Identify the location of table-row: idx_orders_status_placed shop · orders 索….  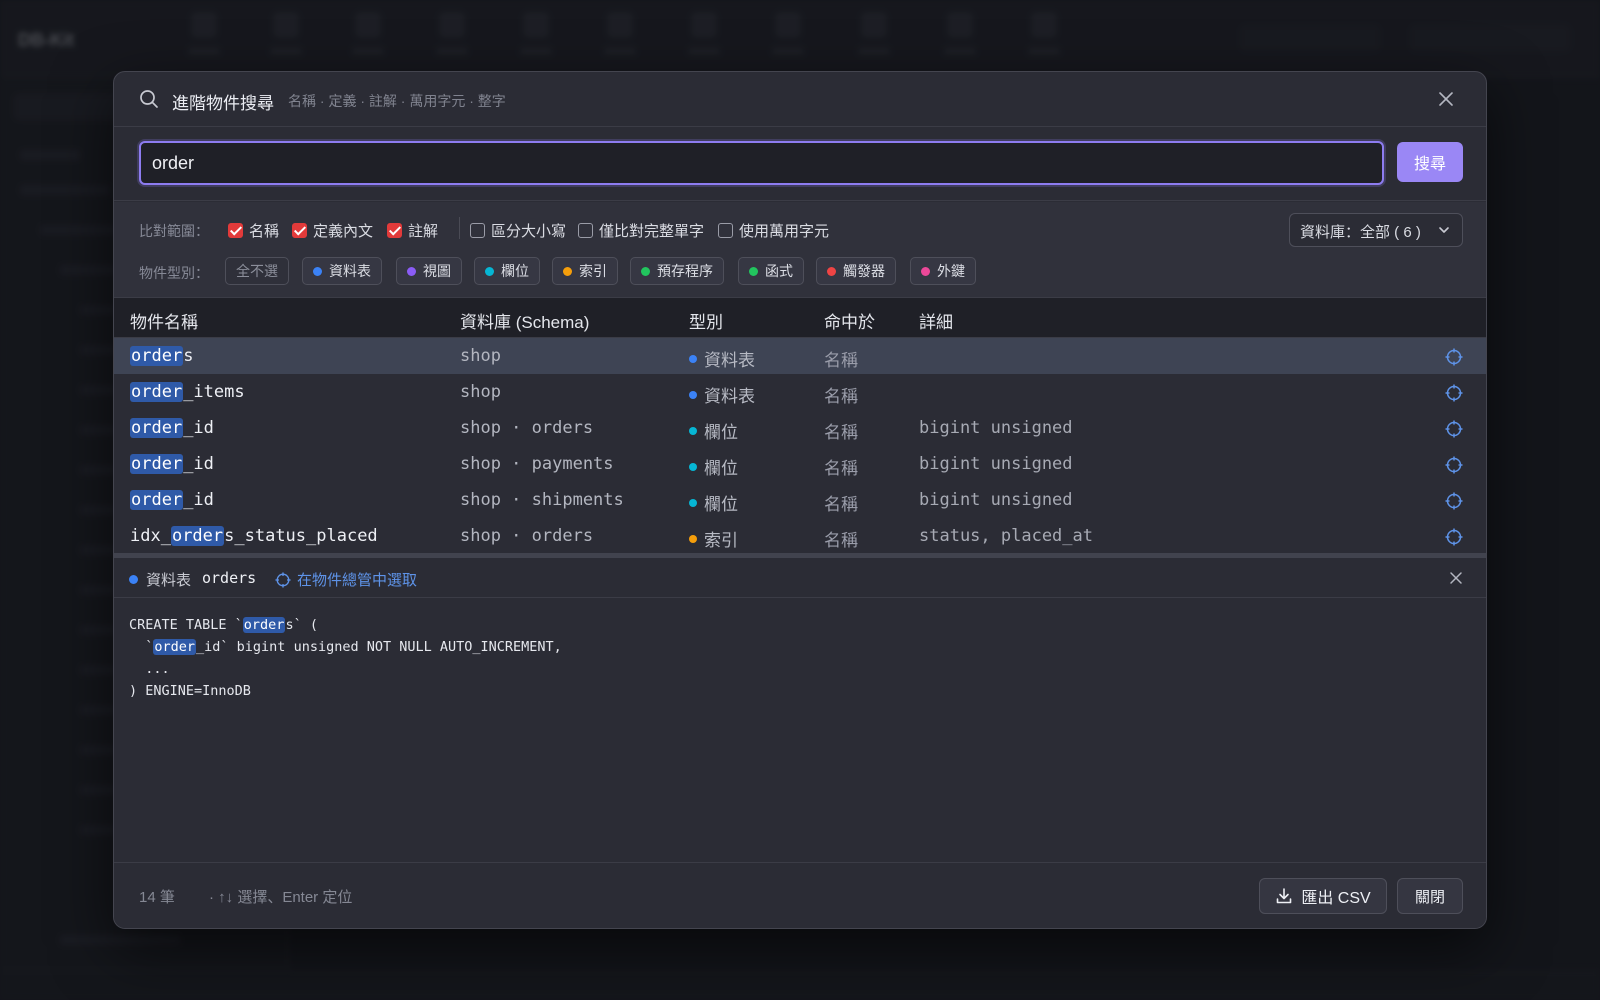
(800, 536).